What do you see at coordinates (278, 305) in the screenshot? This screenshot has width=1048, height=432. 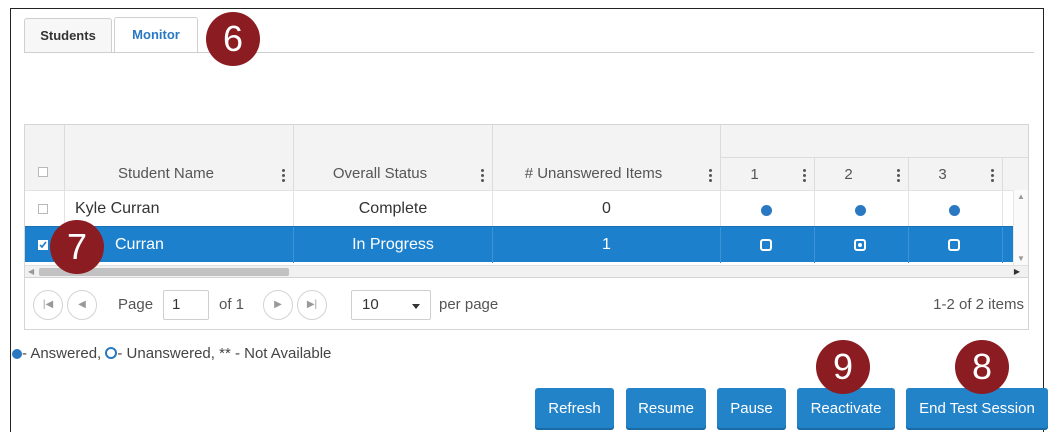 I see `next-page-button: ▶` at bounding box center [278, 305].